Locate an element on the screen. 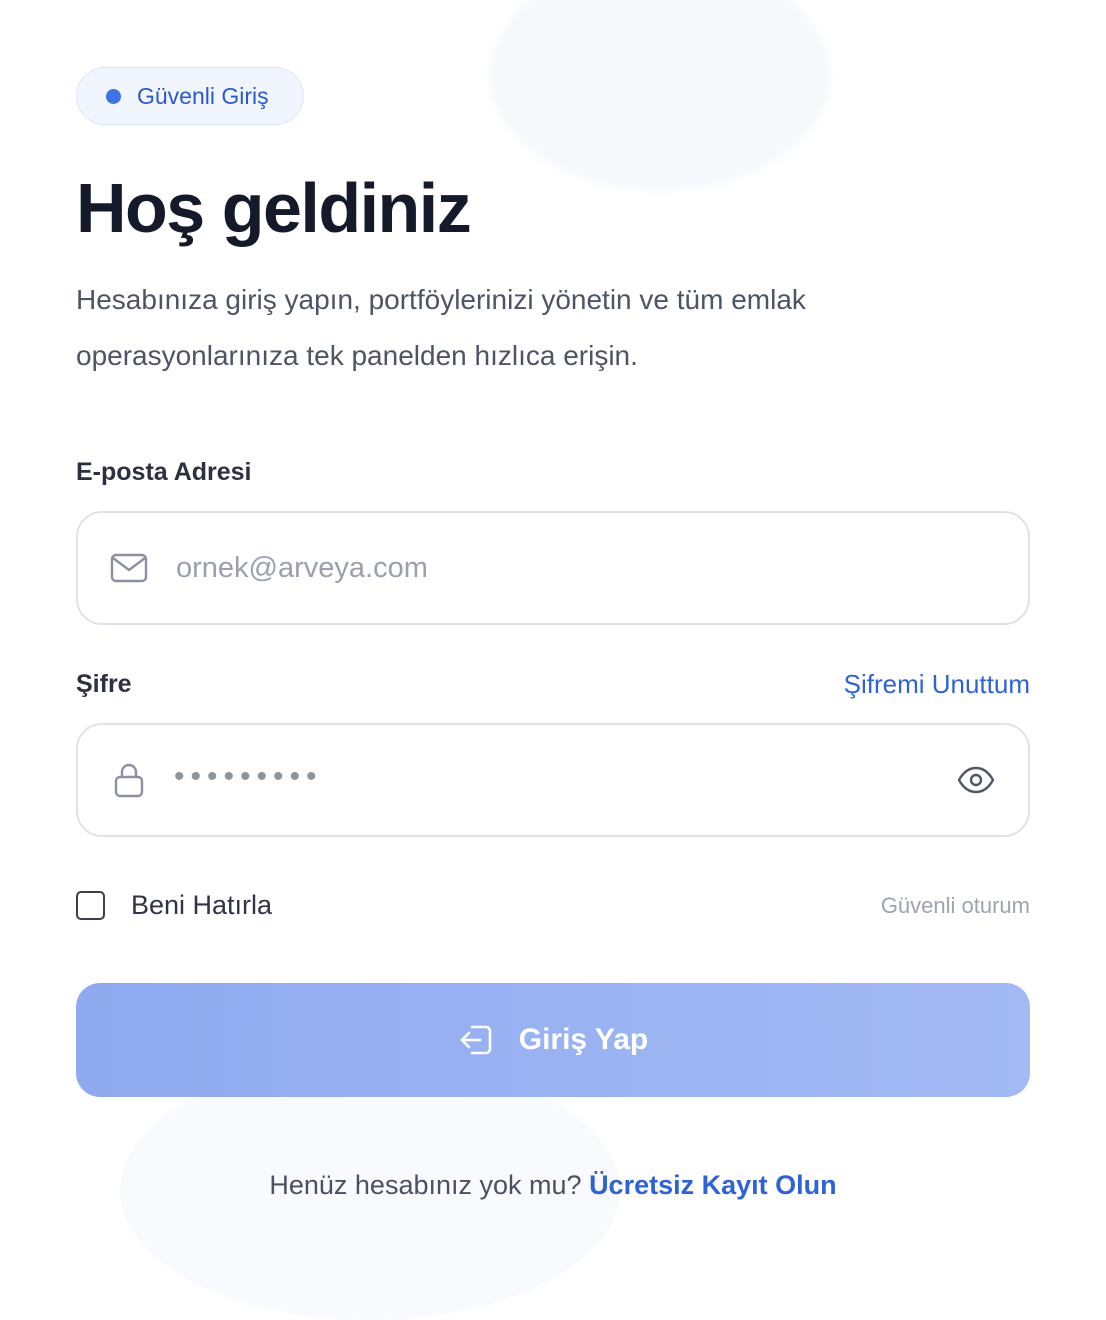  login-icon is located at coordinates (476, 1040).